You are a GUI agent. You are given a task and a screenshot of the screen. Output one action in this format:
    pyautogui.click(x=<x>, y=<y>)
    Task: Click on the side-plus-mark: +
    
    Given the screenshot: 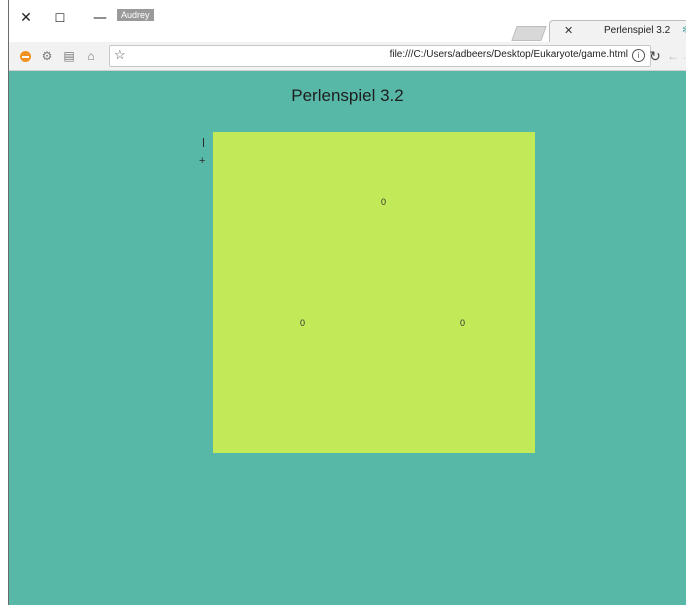 What is the action you would take?
    pyautogui.click(x=202, y=161)
    